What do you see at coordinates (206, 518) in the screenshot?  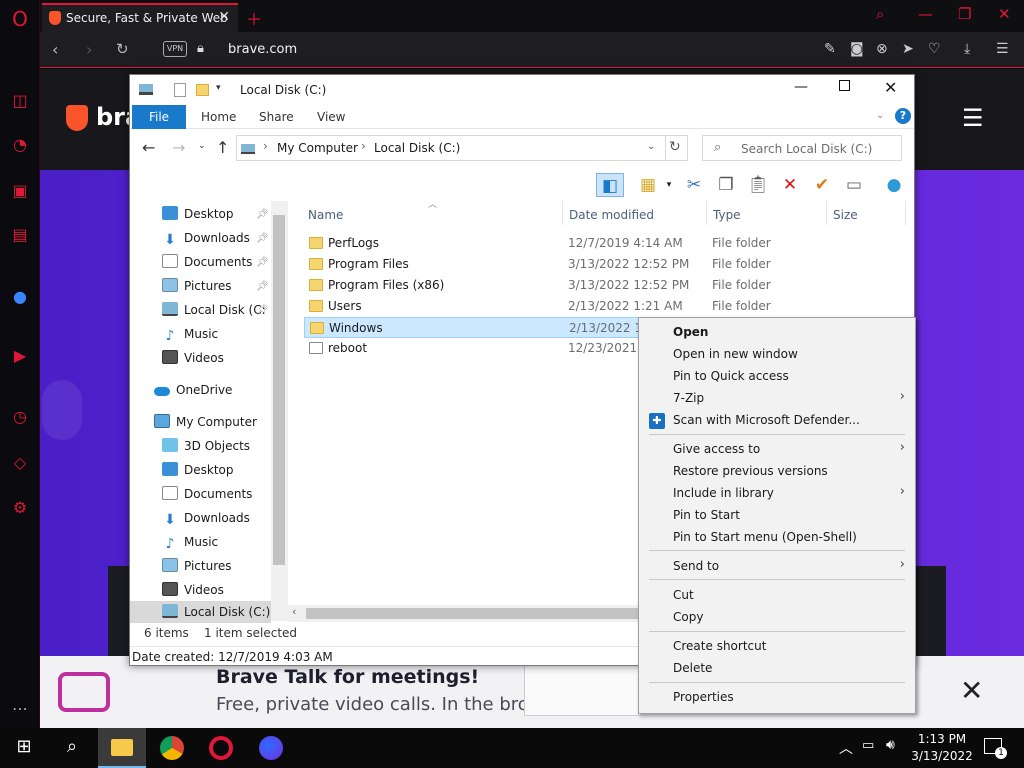 I see `nav-item-downloads-2: ⬇ Downloads` at bounding box center [206, 518].